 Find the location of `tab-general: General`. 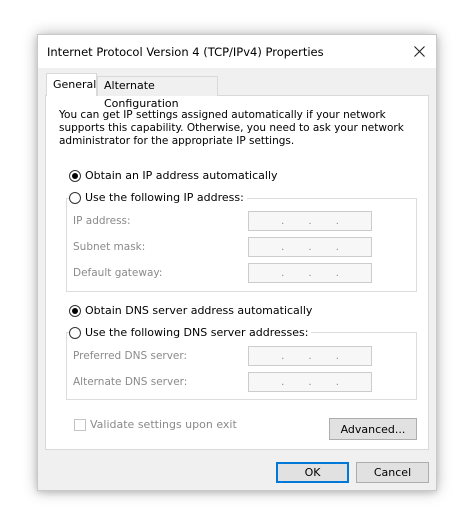

tab-general: General is located at coordinates (71, 84).